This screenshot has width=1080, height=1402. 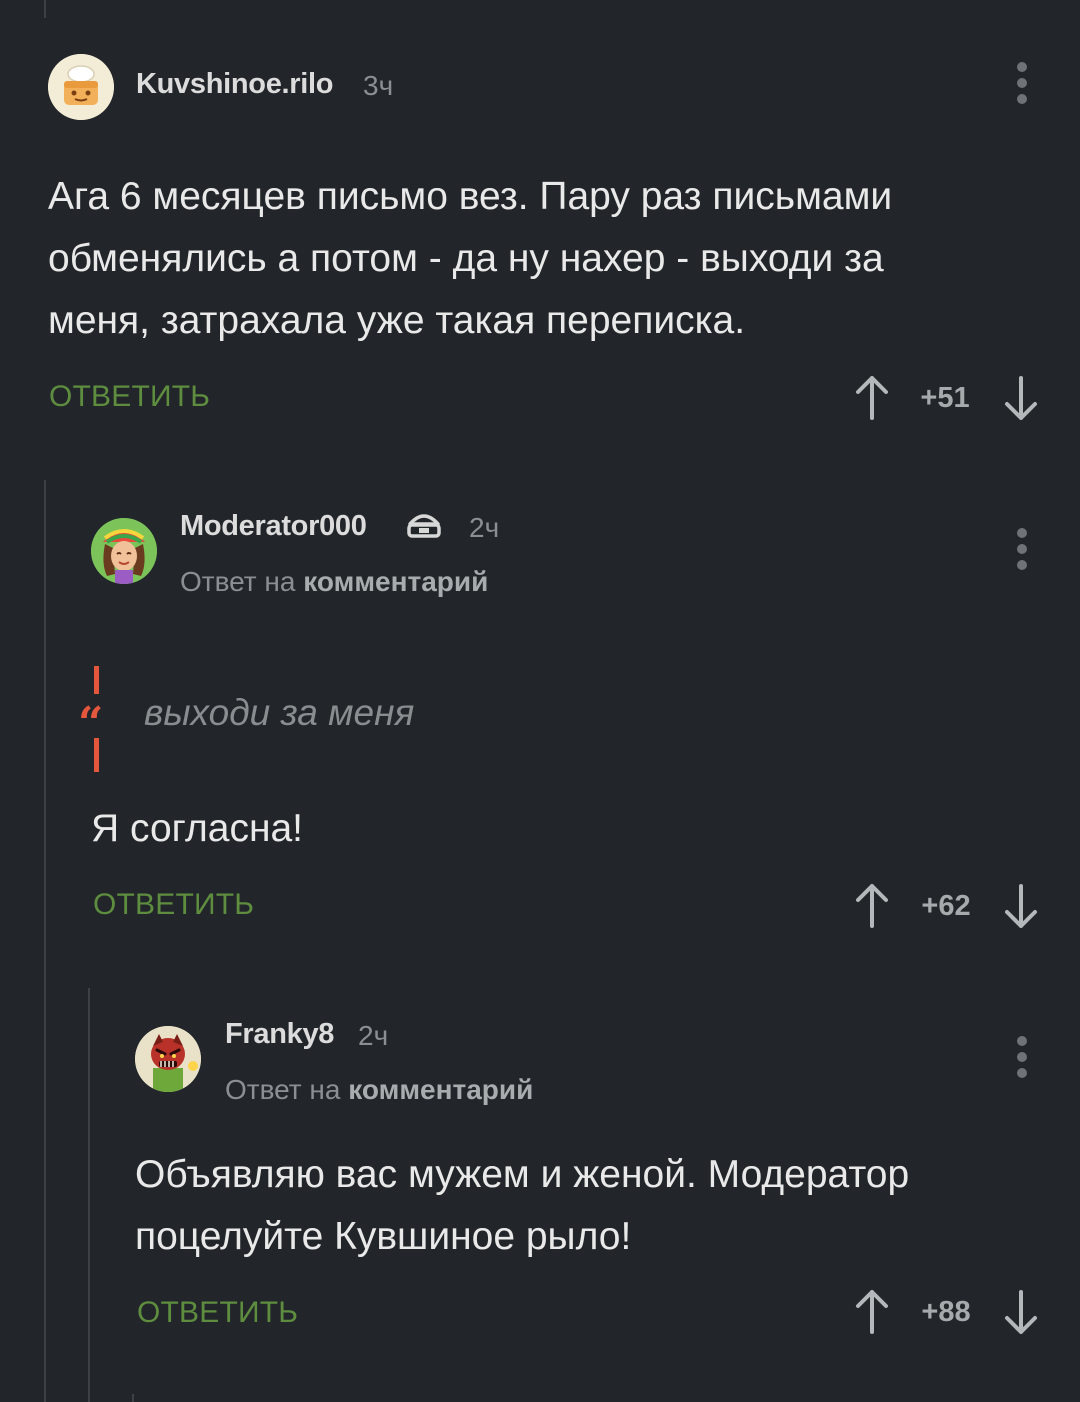 What do you see at coordinates (945, 398) in the screenshot?
I see `score: +51` at bounding box center [945, 398].